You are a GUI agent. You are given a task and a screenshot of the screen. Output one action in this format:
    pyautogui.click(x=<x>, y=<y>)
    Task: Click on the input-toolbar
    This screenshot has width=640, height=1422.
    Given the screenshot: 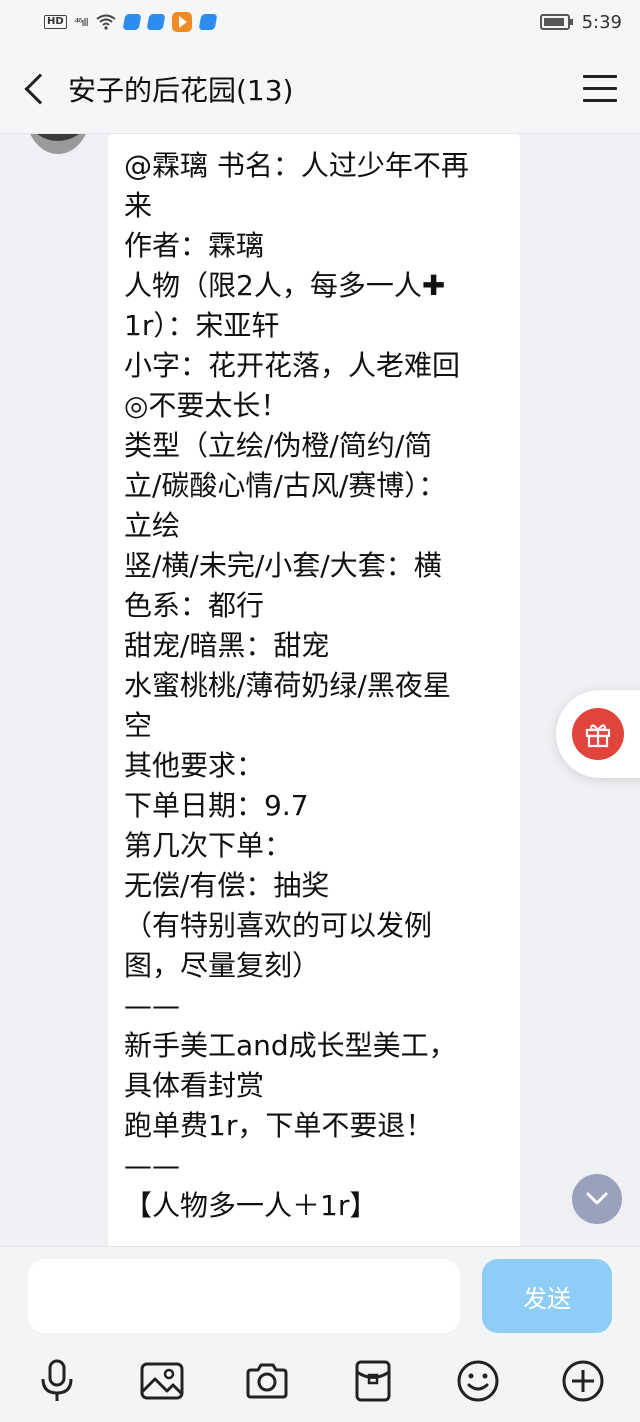 What is the action you would take?
    pyautogui.click(x=320, y=1381)
    